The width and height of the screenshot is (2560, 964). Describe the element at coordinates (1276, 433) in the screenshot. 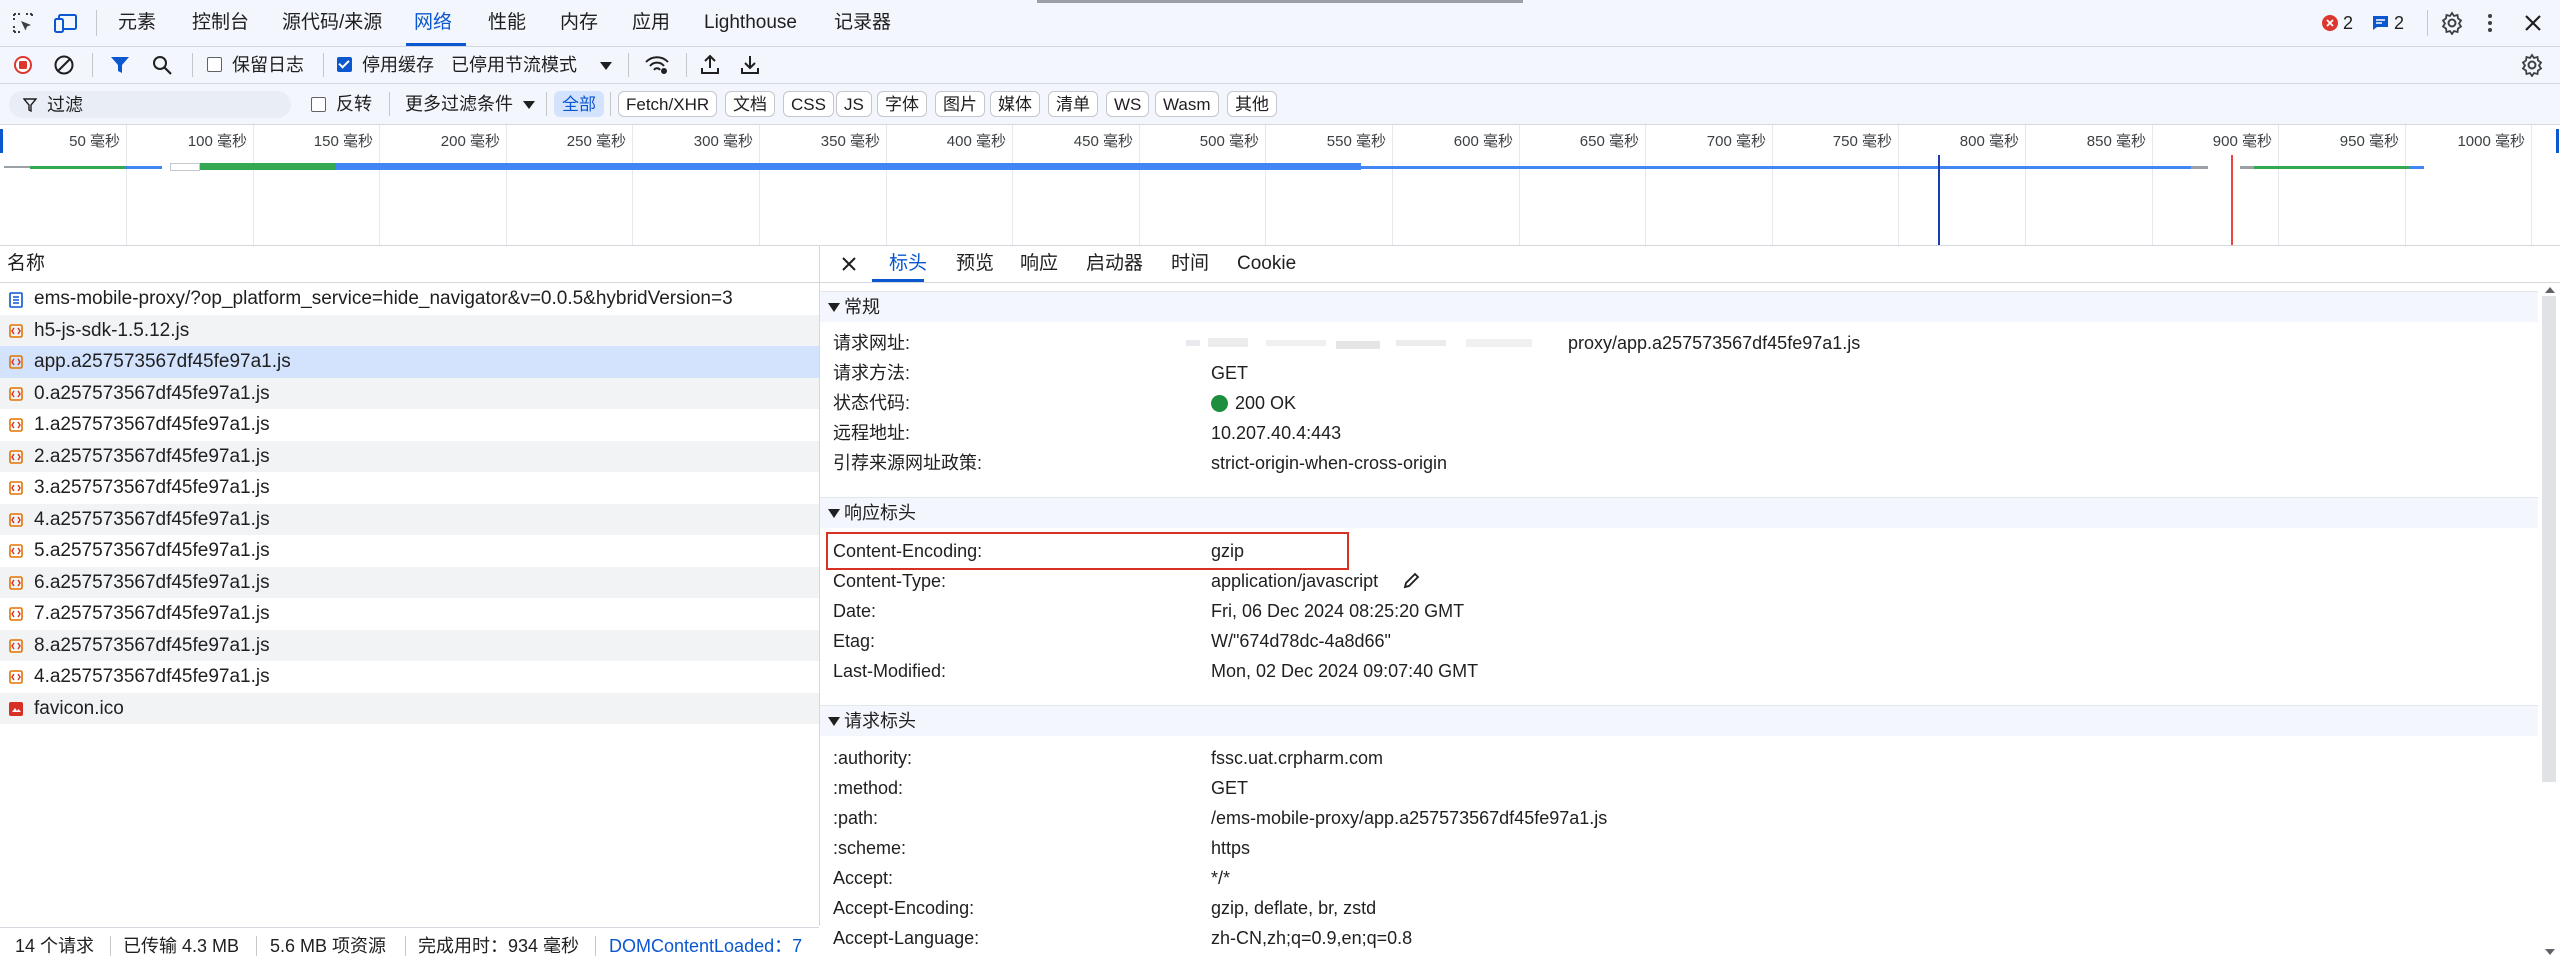

I see `header-value: 10.207.40.4:443` at that location.